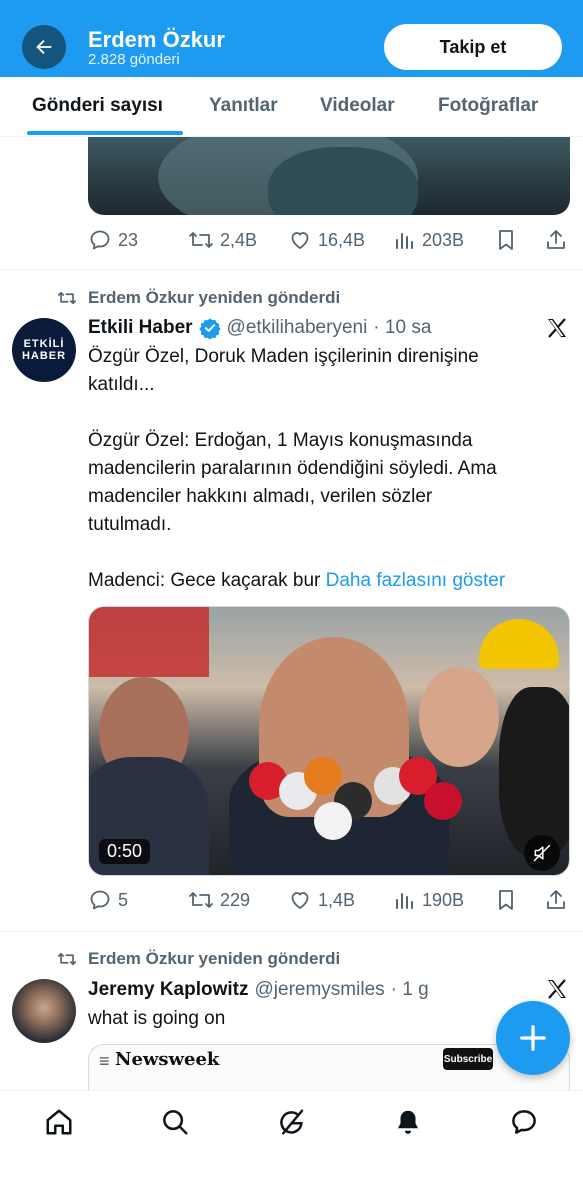 This screenshot has height=1200, width=583. I want to click on post-media-image, so click(329, 176).